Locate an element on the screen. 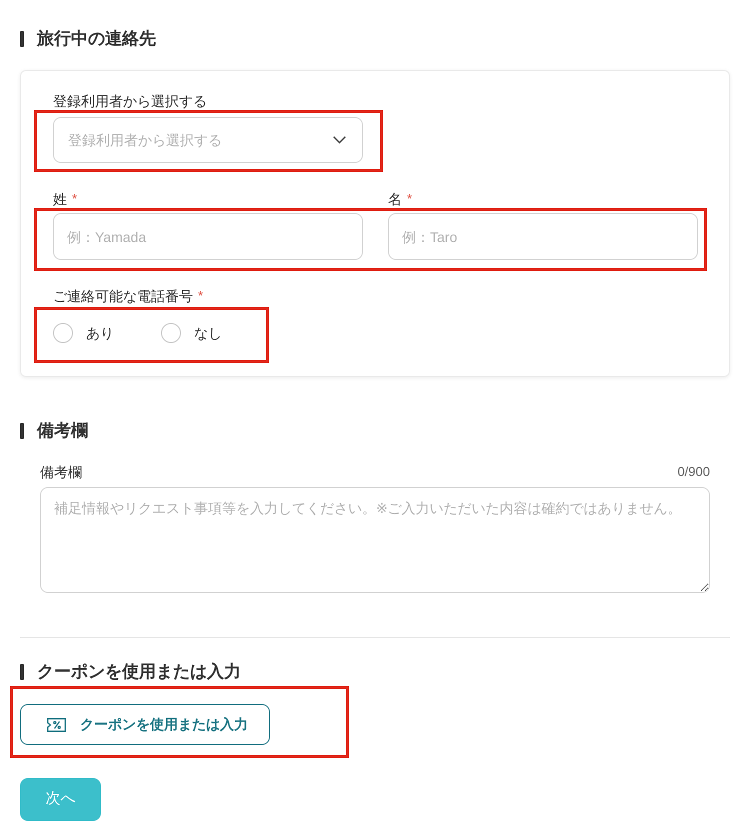 The height and width of the screenshot is (837, 742). radio-label: あり is located at coordinates (100, 333).